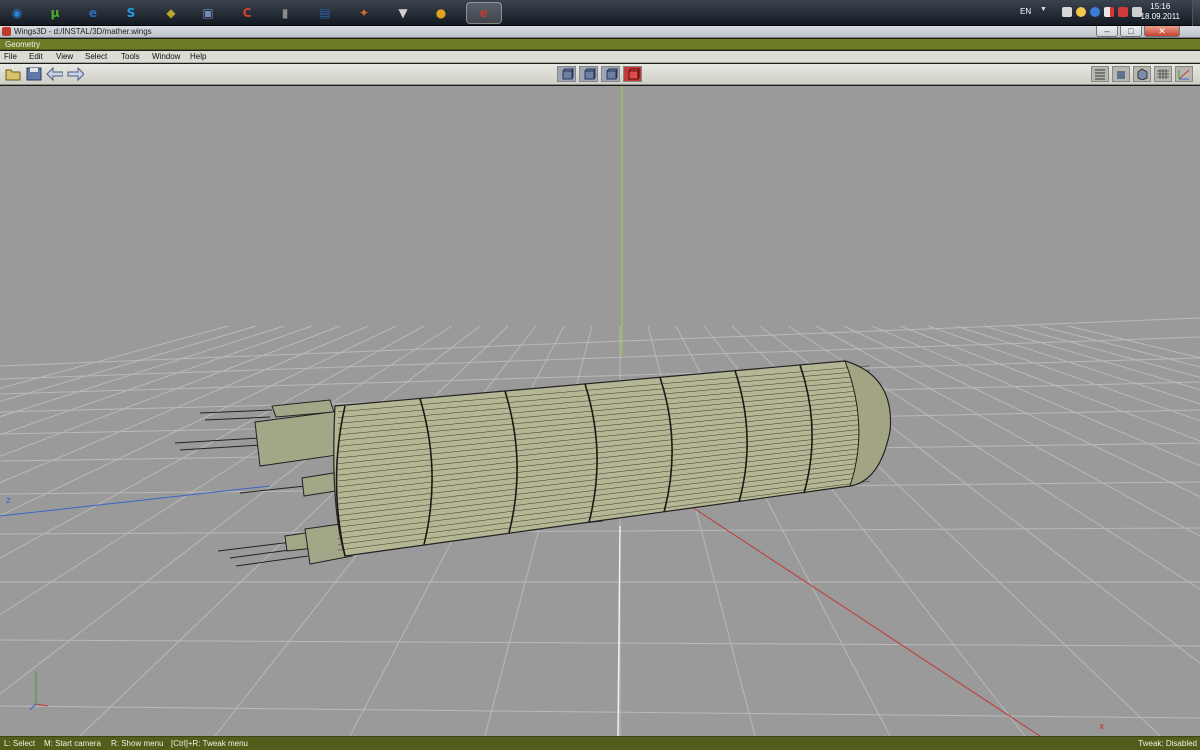 The height and width of the screenshot is (750, 1200). Describe the element at coordinates (1162, 31) in the screenshot. I see `close-button: ✕` at that location.